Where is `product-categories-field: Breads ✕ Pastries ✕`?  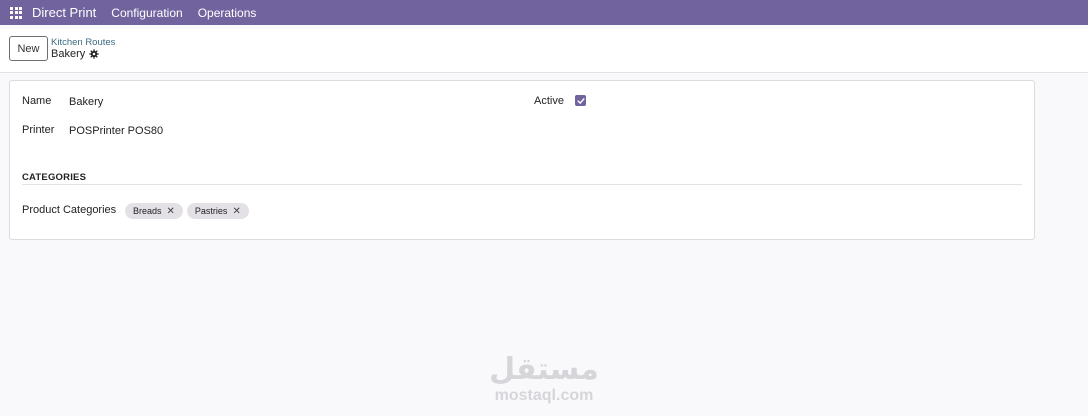 product-categories-field: Breads ✕ Pastries ✕ is located at coordinates (187, 211).